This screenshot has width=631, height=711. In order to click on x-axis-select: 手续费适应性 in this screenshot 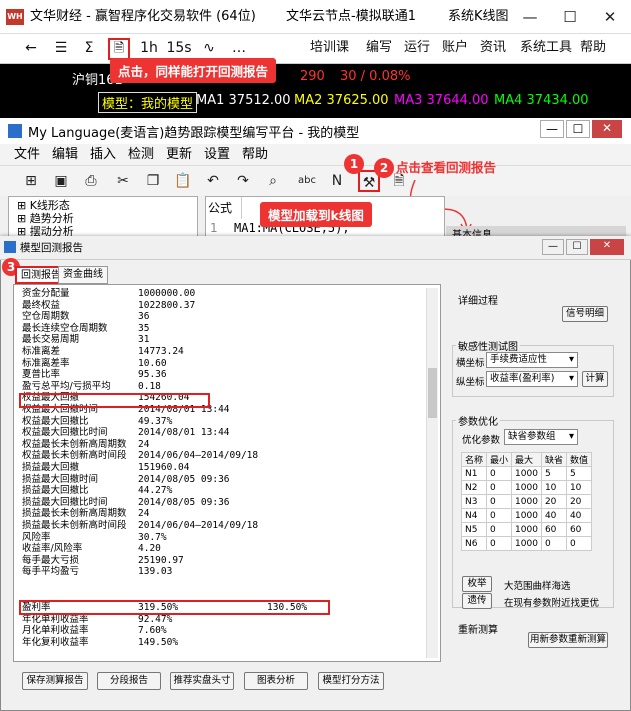, I will do `click(532, 360)`.